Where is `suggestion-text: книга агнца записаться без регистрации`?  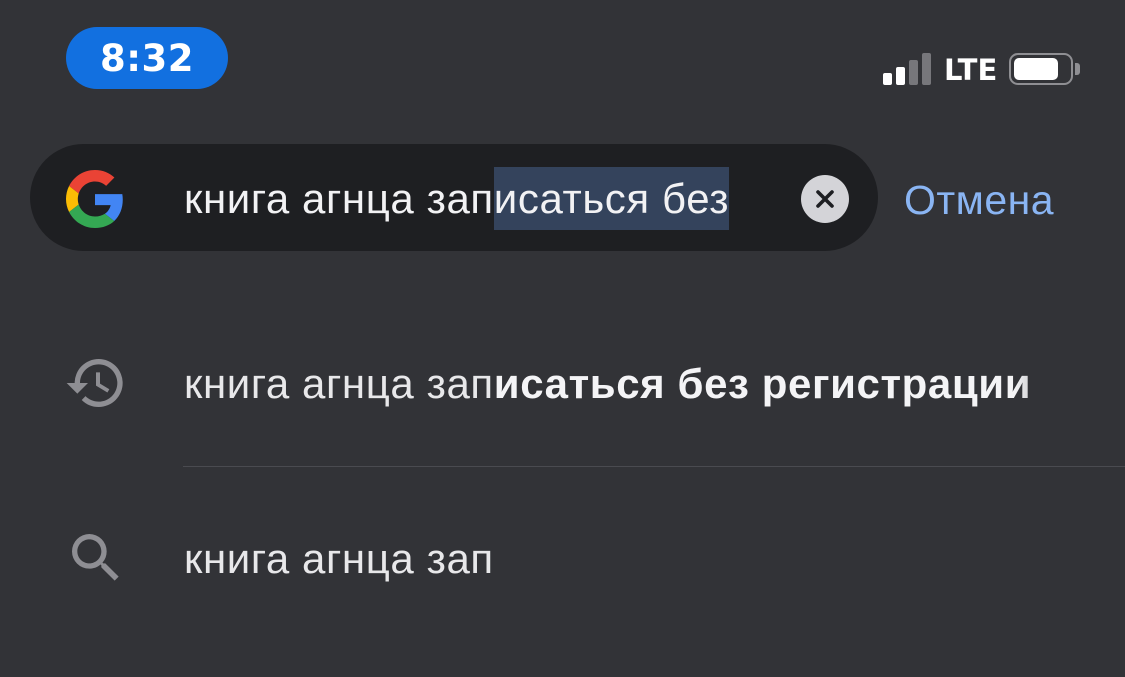 suggestion-text: книга агнца записаться без регистрации is located at coordinates (654, 384).